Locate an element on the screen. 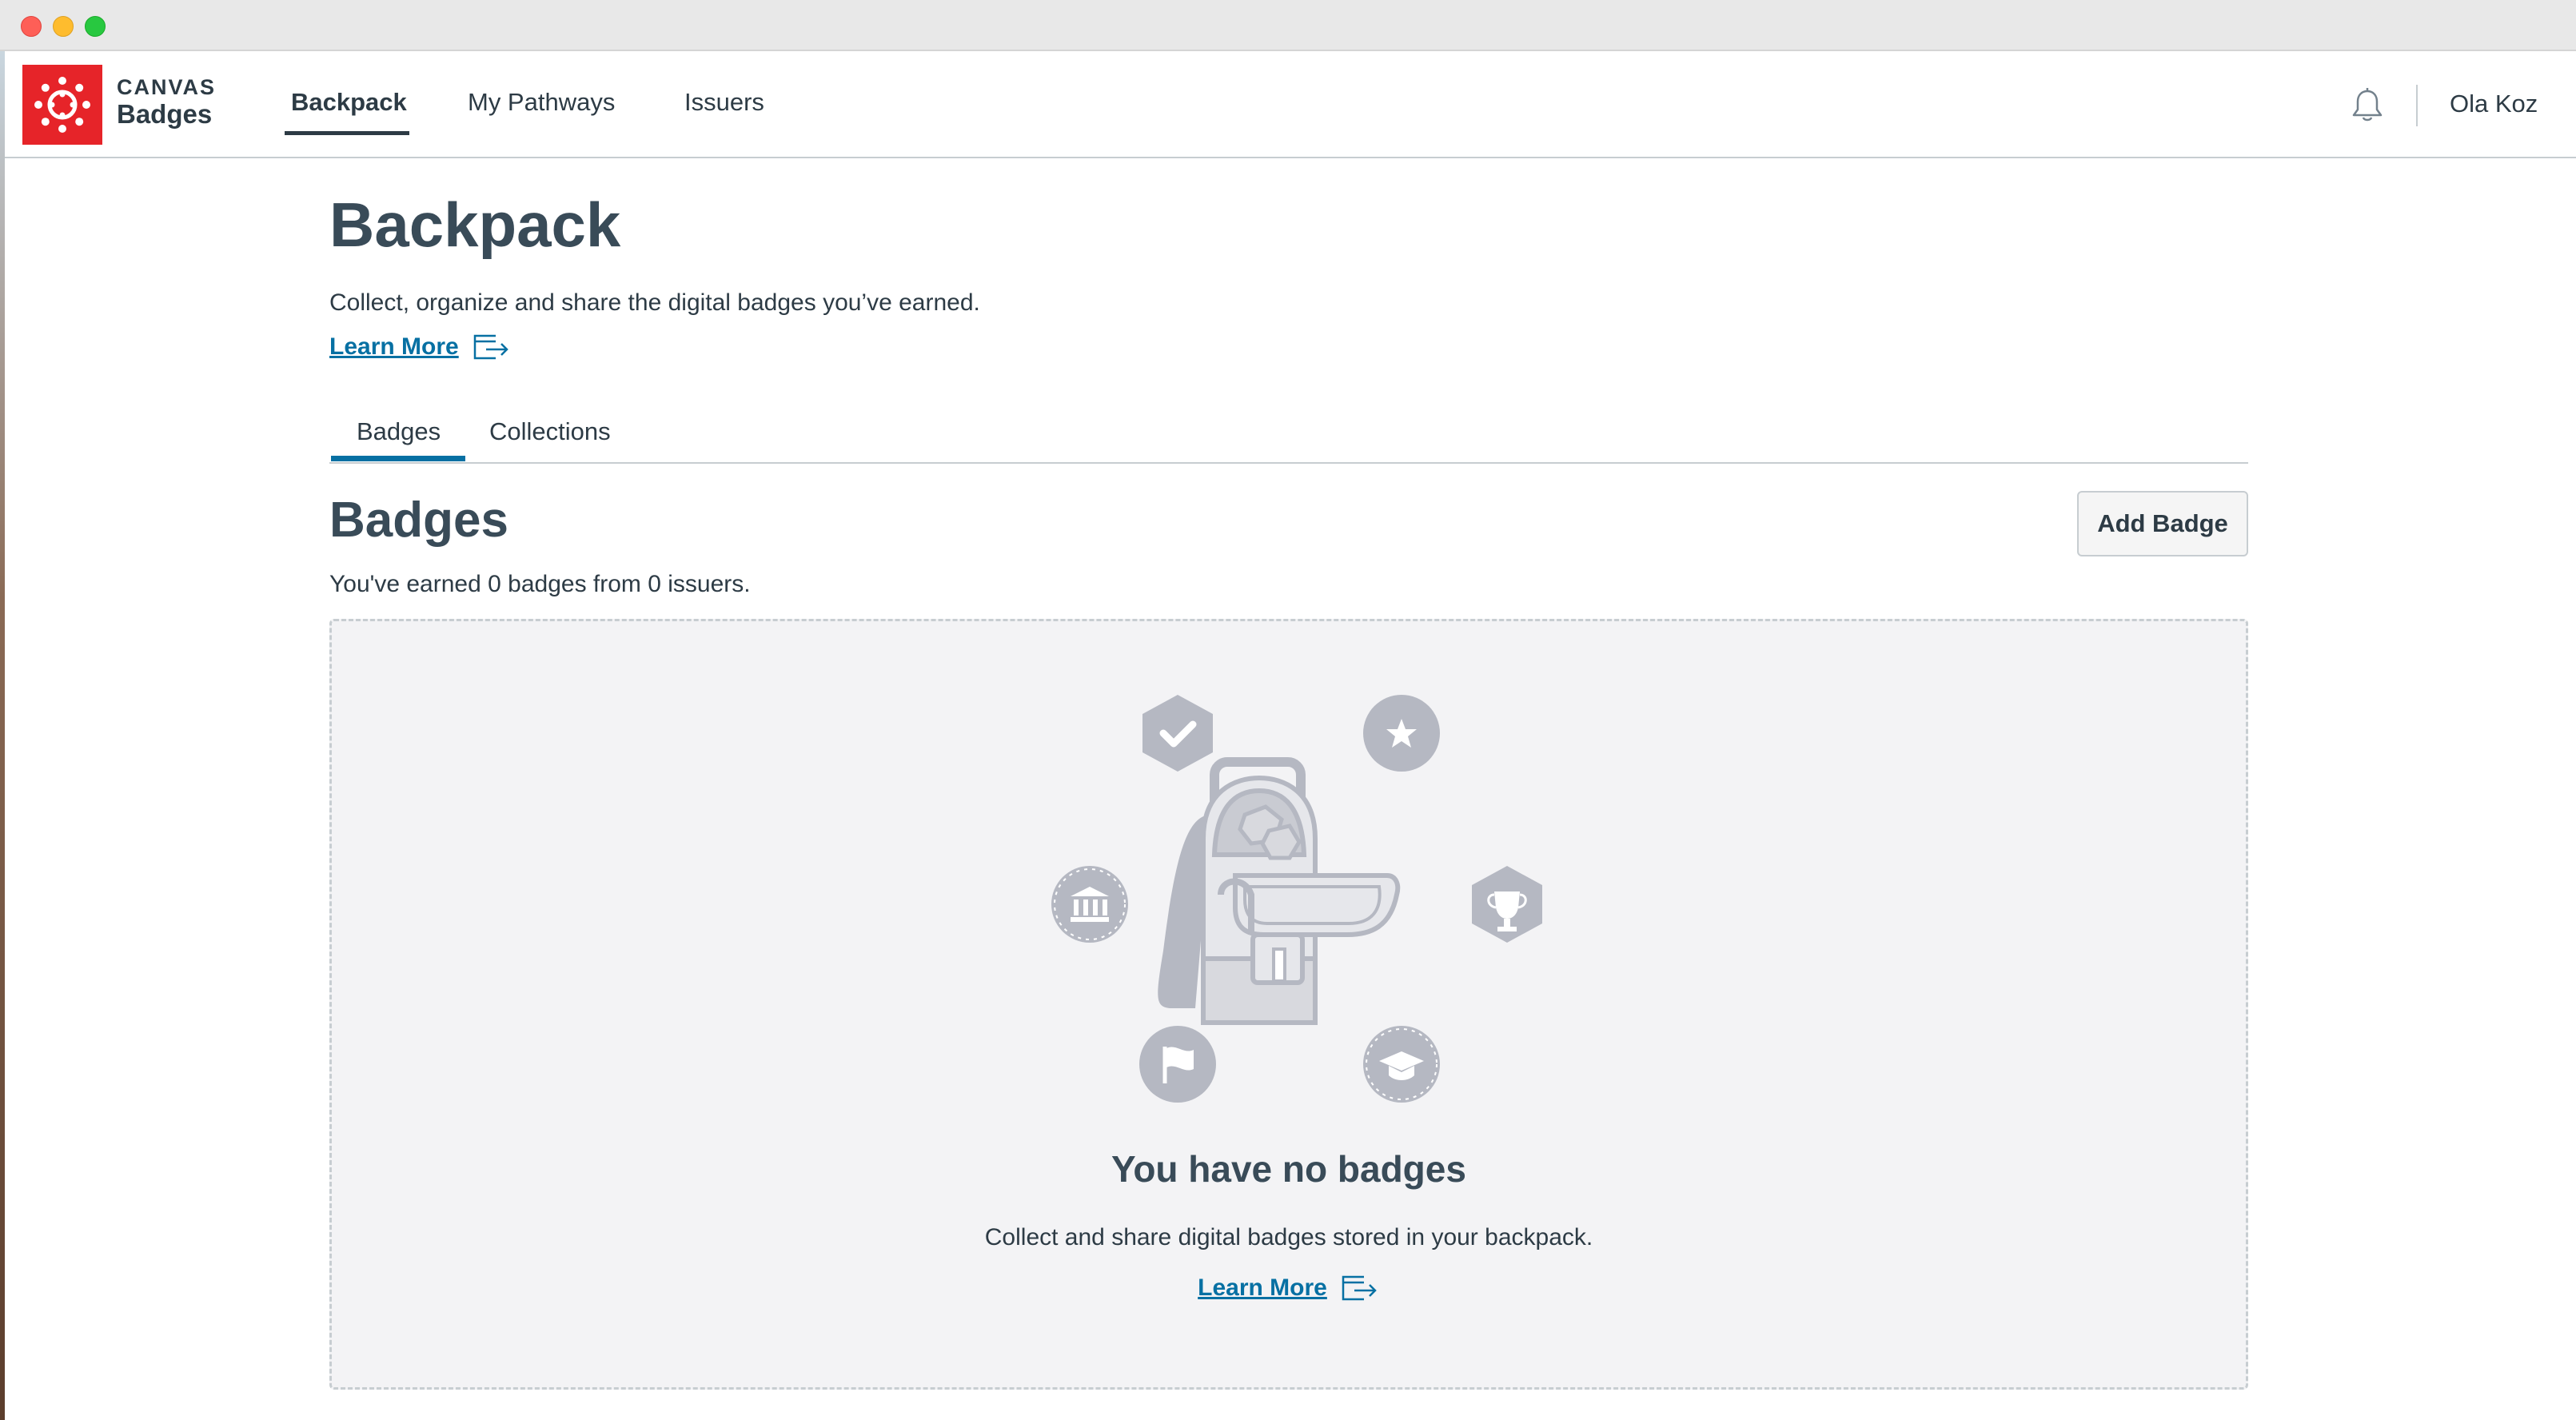 The image size is (2576, 1420). backpack-with-badges-illustration is located at coordinates (1296, 899).